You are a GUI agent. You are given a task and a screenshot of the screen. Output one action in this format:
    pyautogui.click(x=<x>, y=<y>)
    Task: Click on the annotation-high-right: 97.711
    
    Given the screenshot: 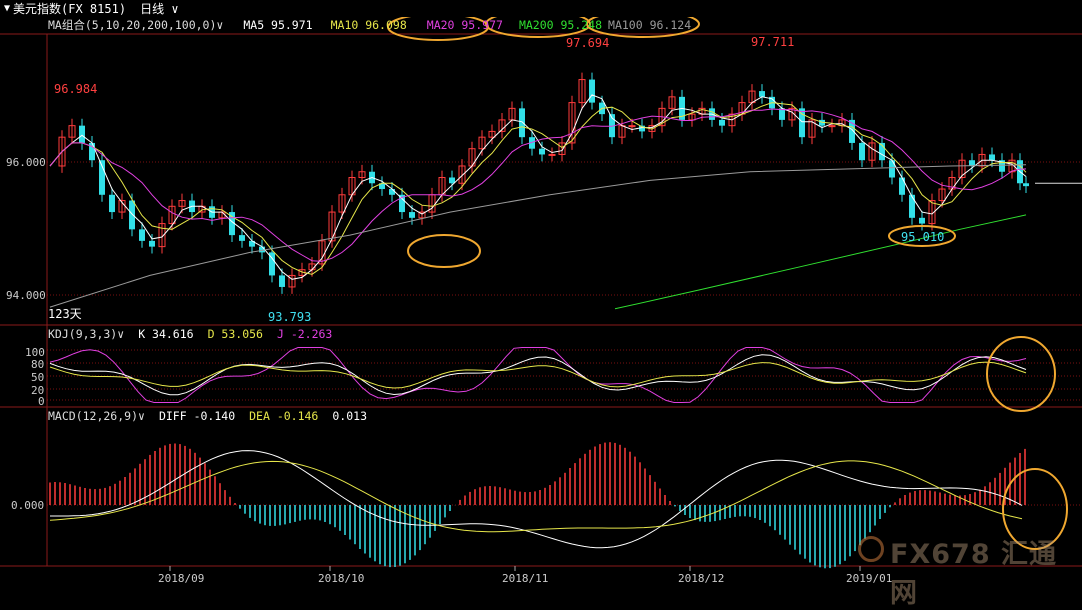 What is the action you would take?
    pyautogui.click(x=772, y=42)
    